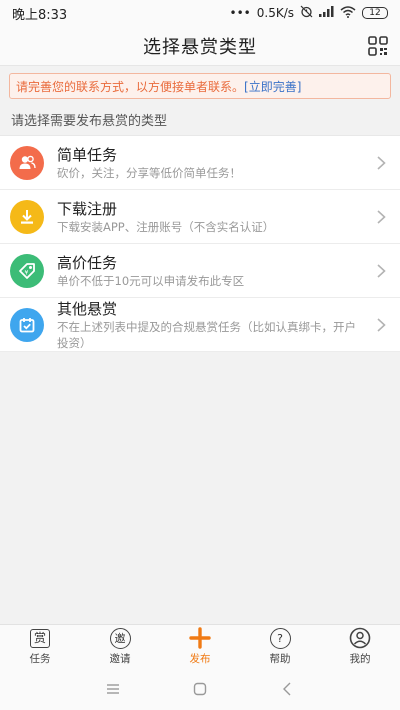  Describe the element at coordinates (272, 86) in the screenshot. I see `complete-now-link: [立即完善]` at that location.